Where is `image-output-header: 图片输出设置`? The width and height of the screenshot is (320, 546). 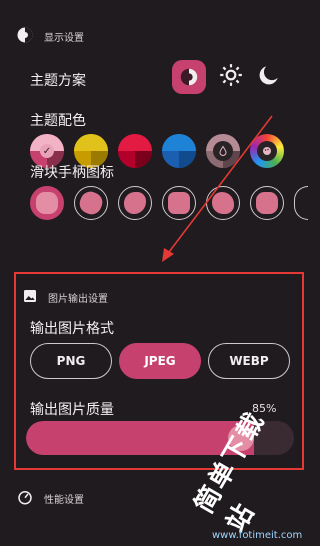
image-output-header: 图片输出设置 is located at coordinates (65, 297).